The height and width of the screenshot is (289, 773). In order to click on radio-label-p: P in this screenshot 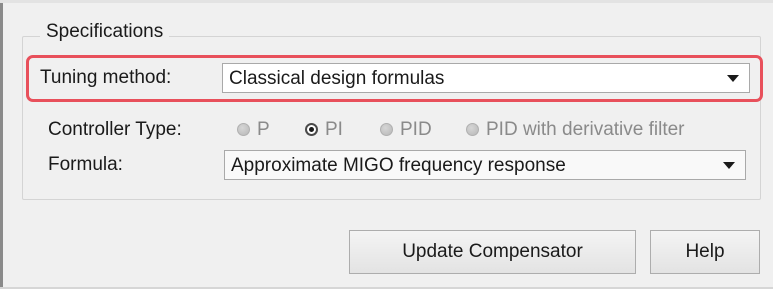, I will do `click(263, 129)`.